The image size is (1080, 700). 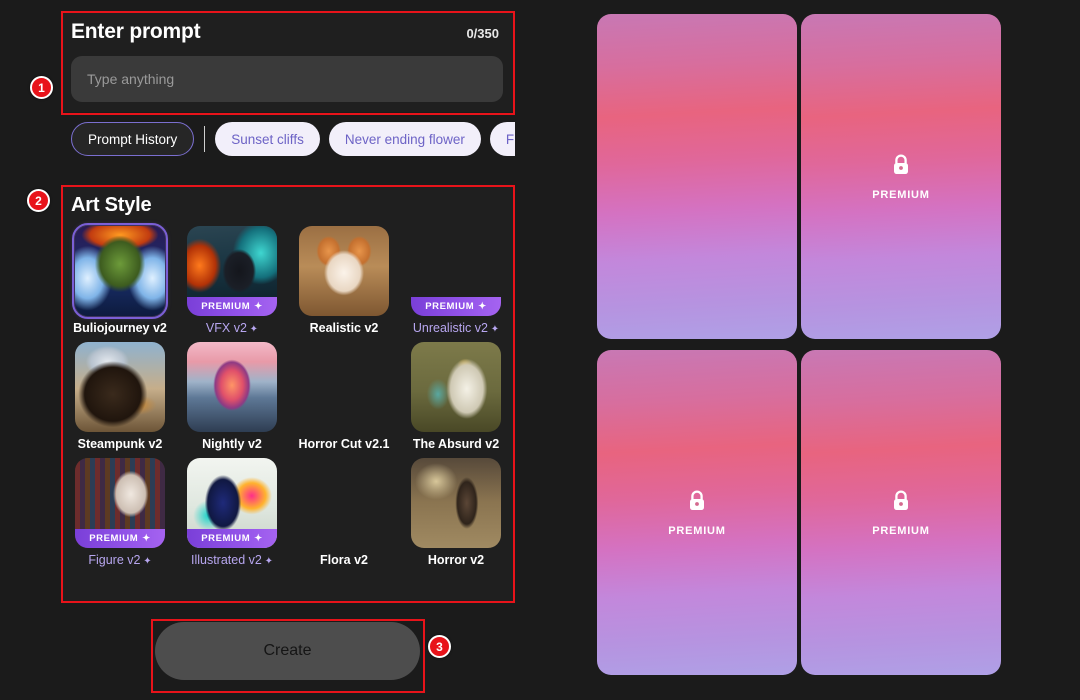 I want to click on create-button-wrap: Create, so click(x=287, y=651).